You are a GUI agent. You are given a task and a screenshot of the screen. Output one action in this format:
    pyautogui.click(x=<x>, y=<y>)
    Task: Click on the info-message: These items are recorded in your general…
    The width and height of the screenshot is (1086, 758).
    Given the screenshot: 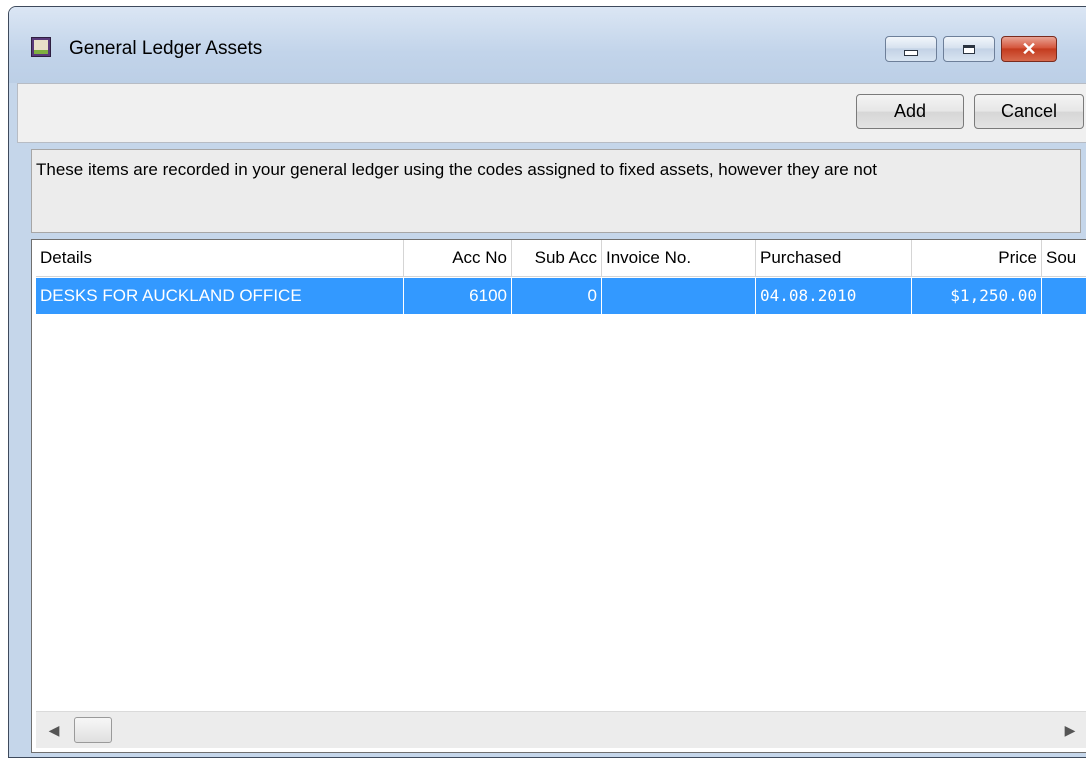 What is the action you would take?
    pyautogui.click(x=556, y=191)
    